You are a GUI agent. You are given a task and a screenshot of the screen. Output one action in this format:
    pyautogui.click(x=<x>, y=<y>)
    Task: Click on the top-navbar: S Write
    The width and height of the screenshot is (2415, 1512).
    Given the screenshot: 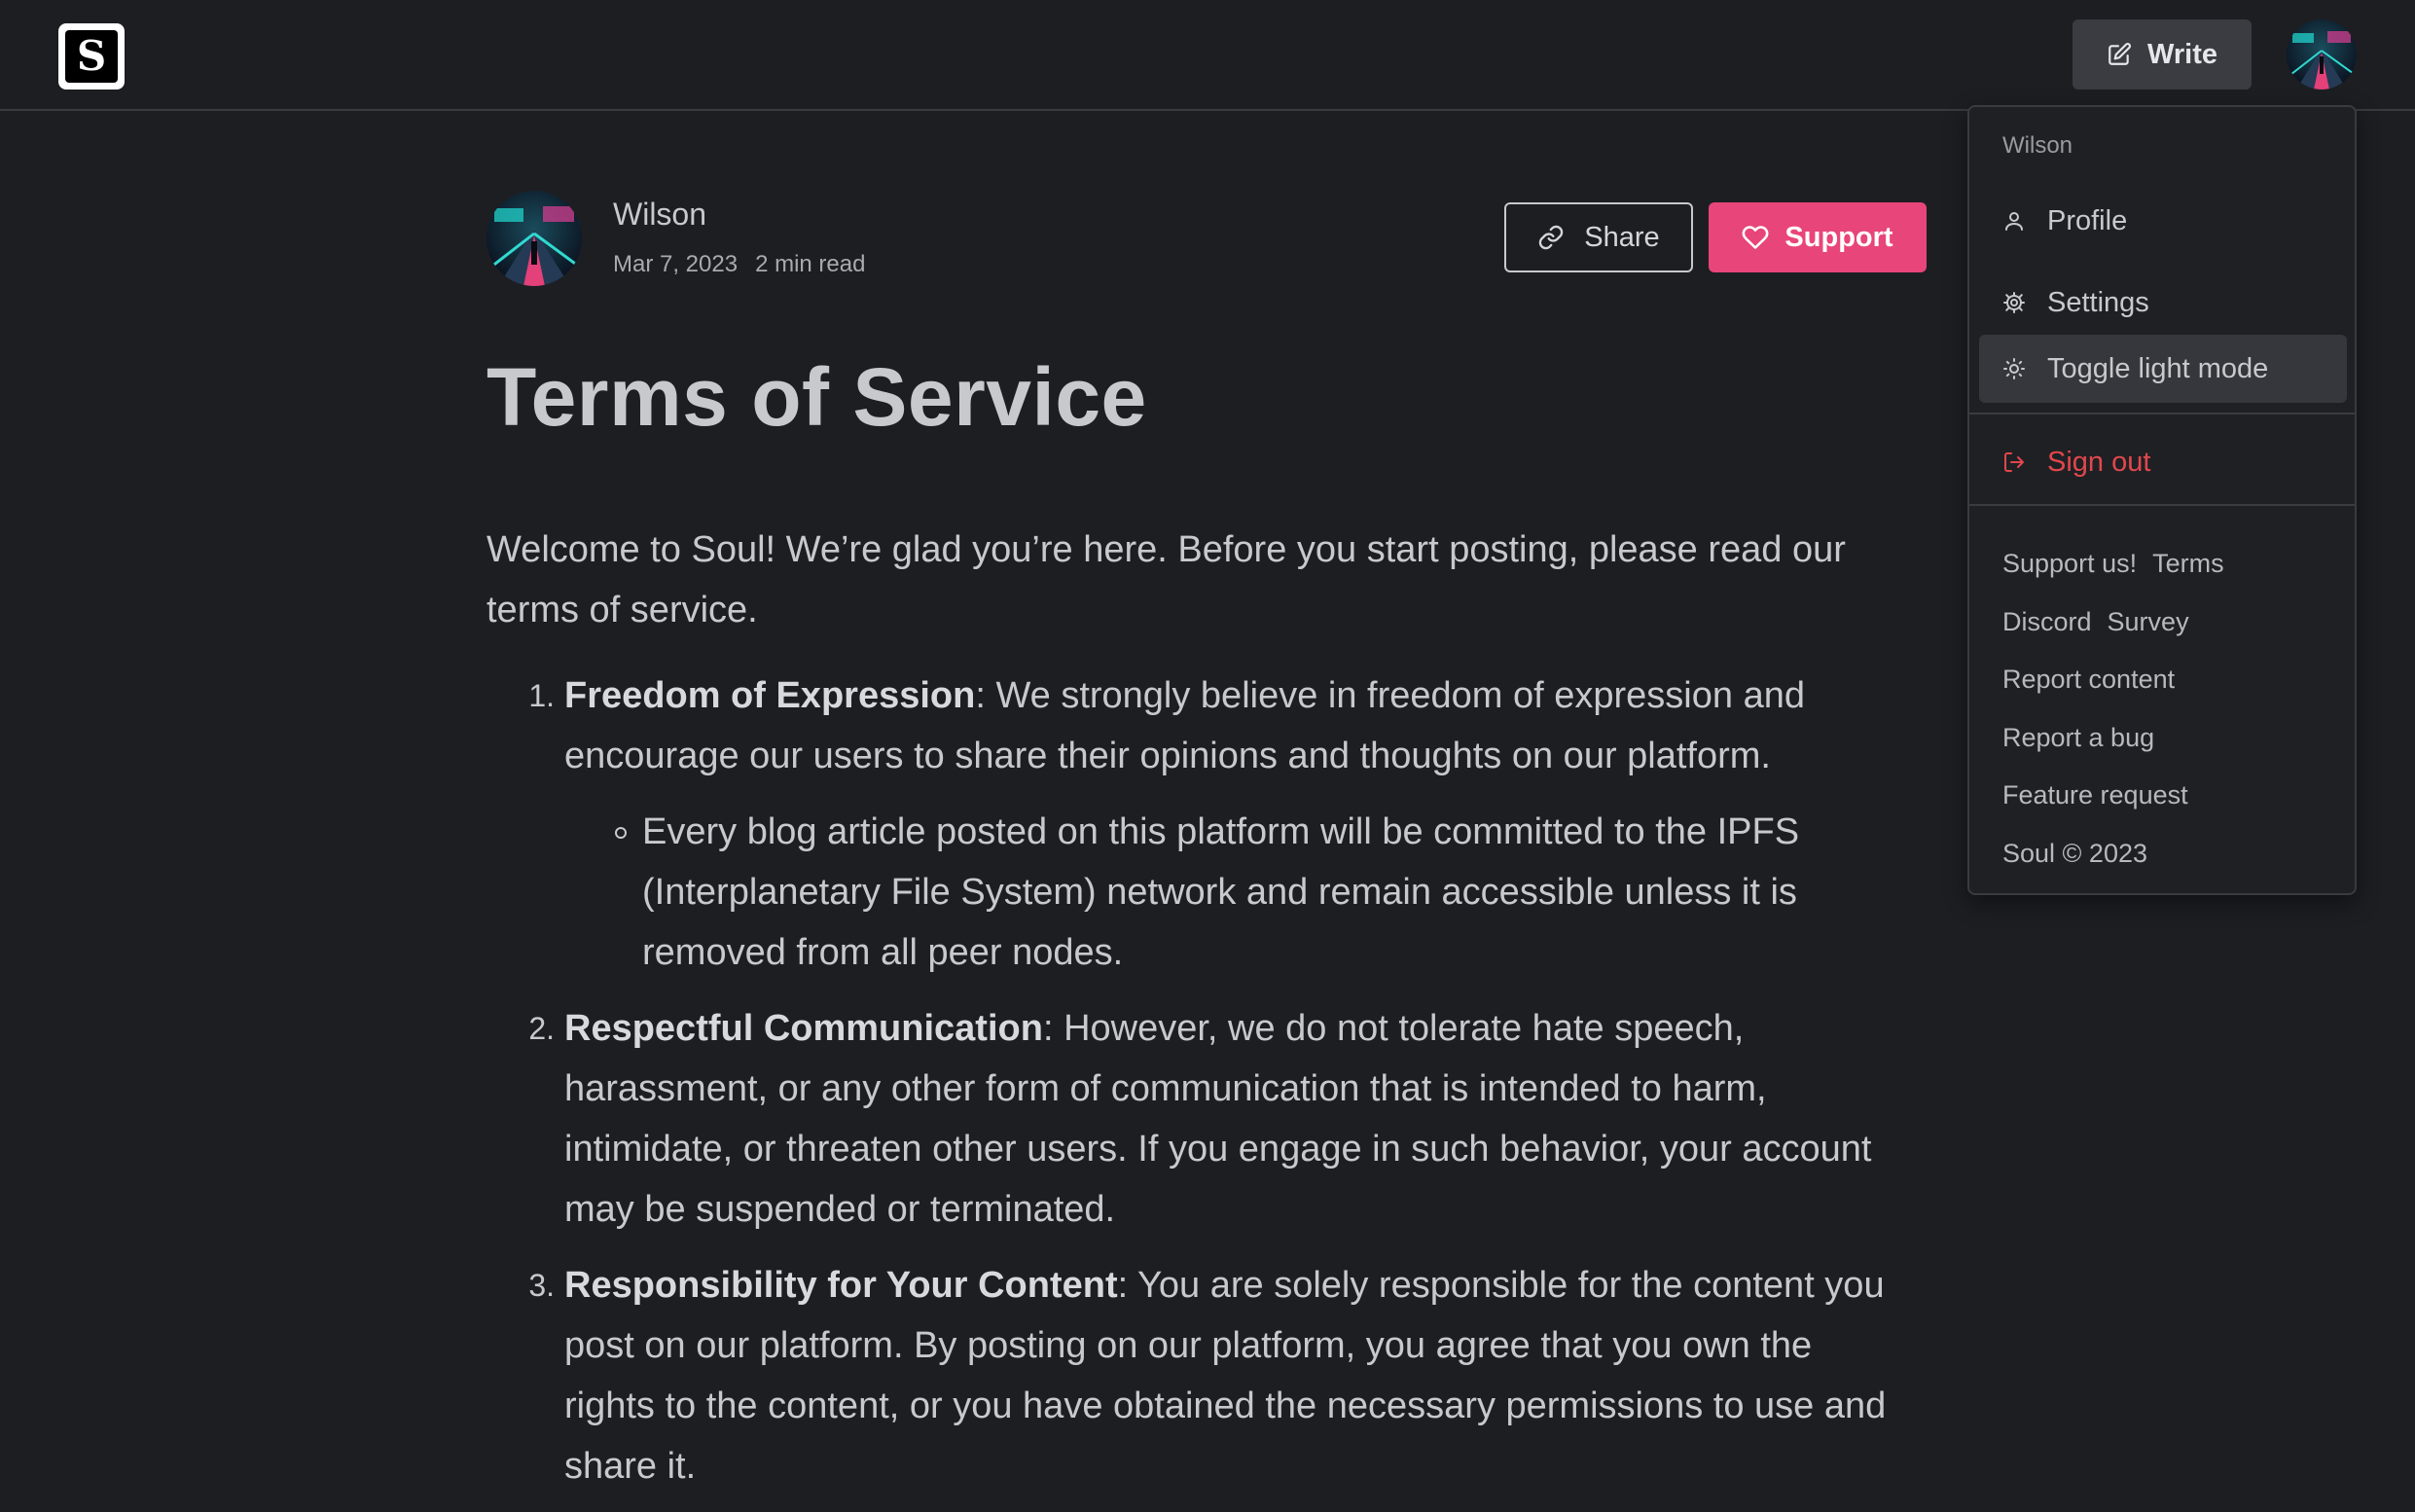 What is the action you would take?
    pyautogui.click(x=1208, y=55)
    